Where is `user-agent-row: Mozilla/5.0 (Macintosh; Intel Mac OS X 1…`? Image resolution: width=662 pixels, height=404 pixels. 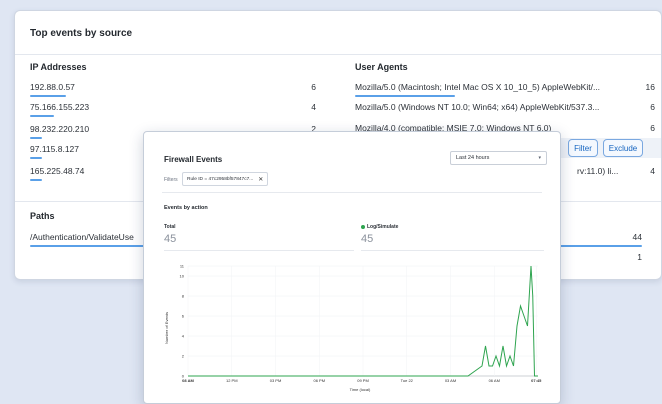 user-agent-row: Mozilla/5.0 (Macintosh; Intel Mac OS X 1… is located at coordinates (505, 87).